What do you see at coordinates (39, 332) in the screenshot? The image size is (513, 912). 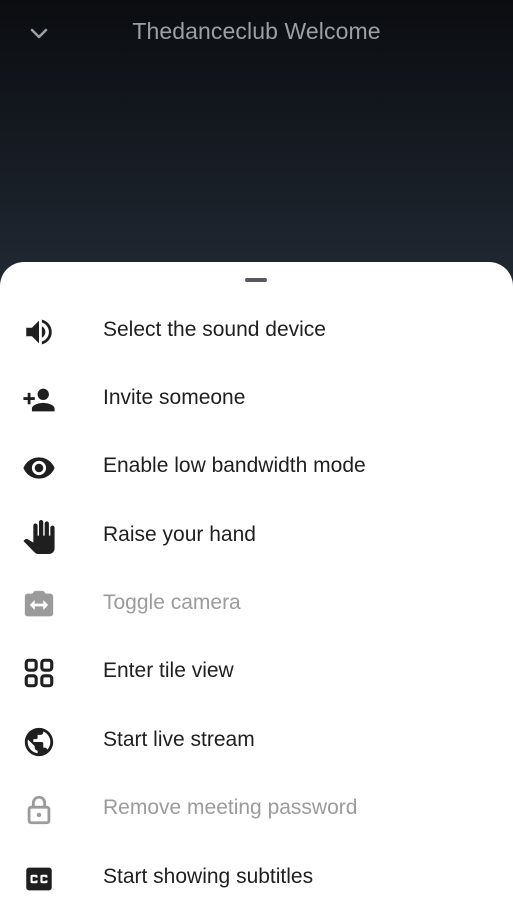 I see `speaker-icon` at bounding box center [39, 332].